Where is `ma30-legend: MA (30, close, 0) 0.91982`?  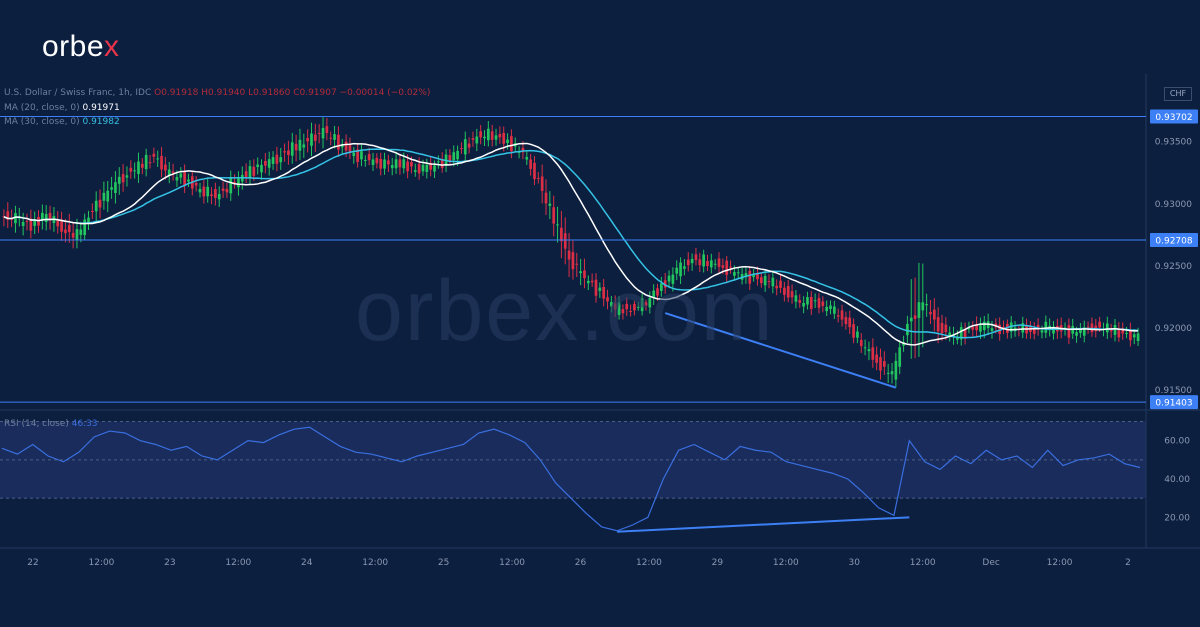
ma30-legend: MA (30, close, 0) 0.91982 is located at coordinates (62, 122).